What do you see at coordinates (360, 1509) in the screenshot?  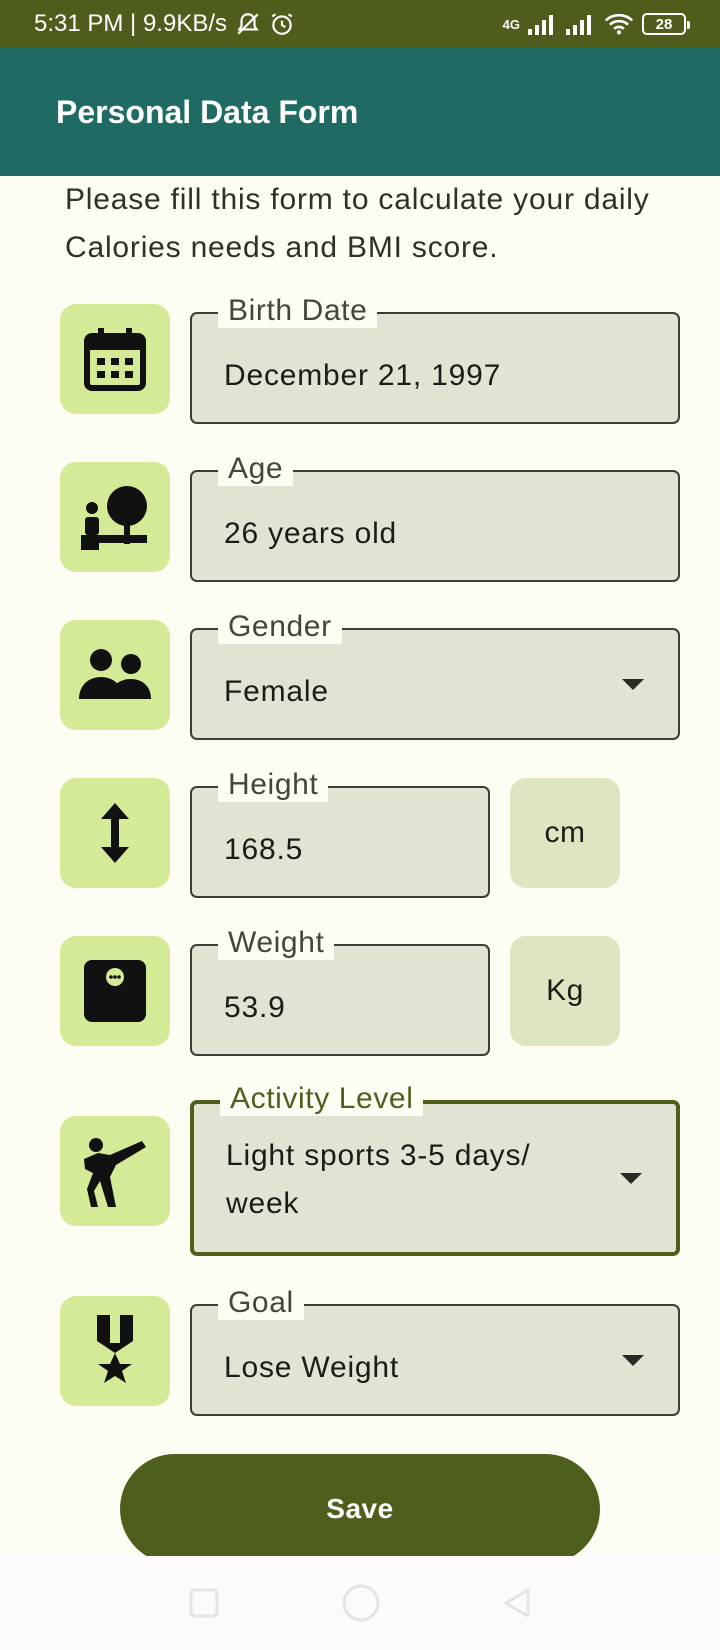 I see `save-button: Save` at bounding box center [360, 1509].